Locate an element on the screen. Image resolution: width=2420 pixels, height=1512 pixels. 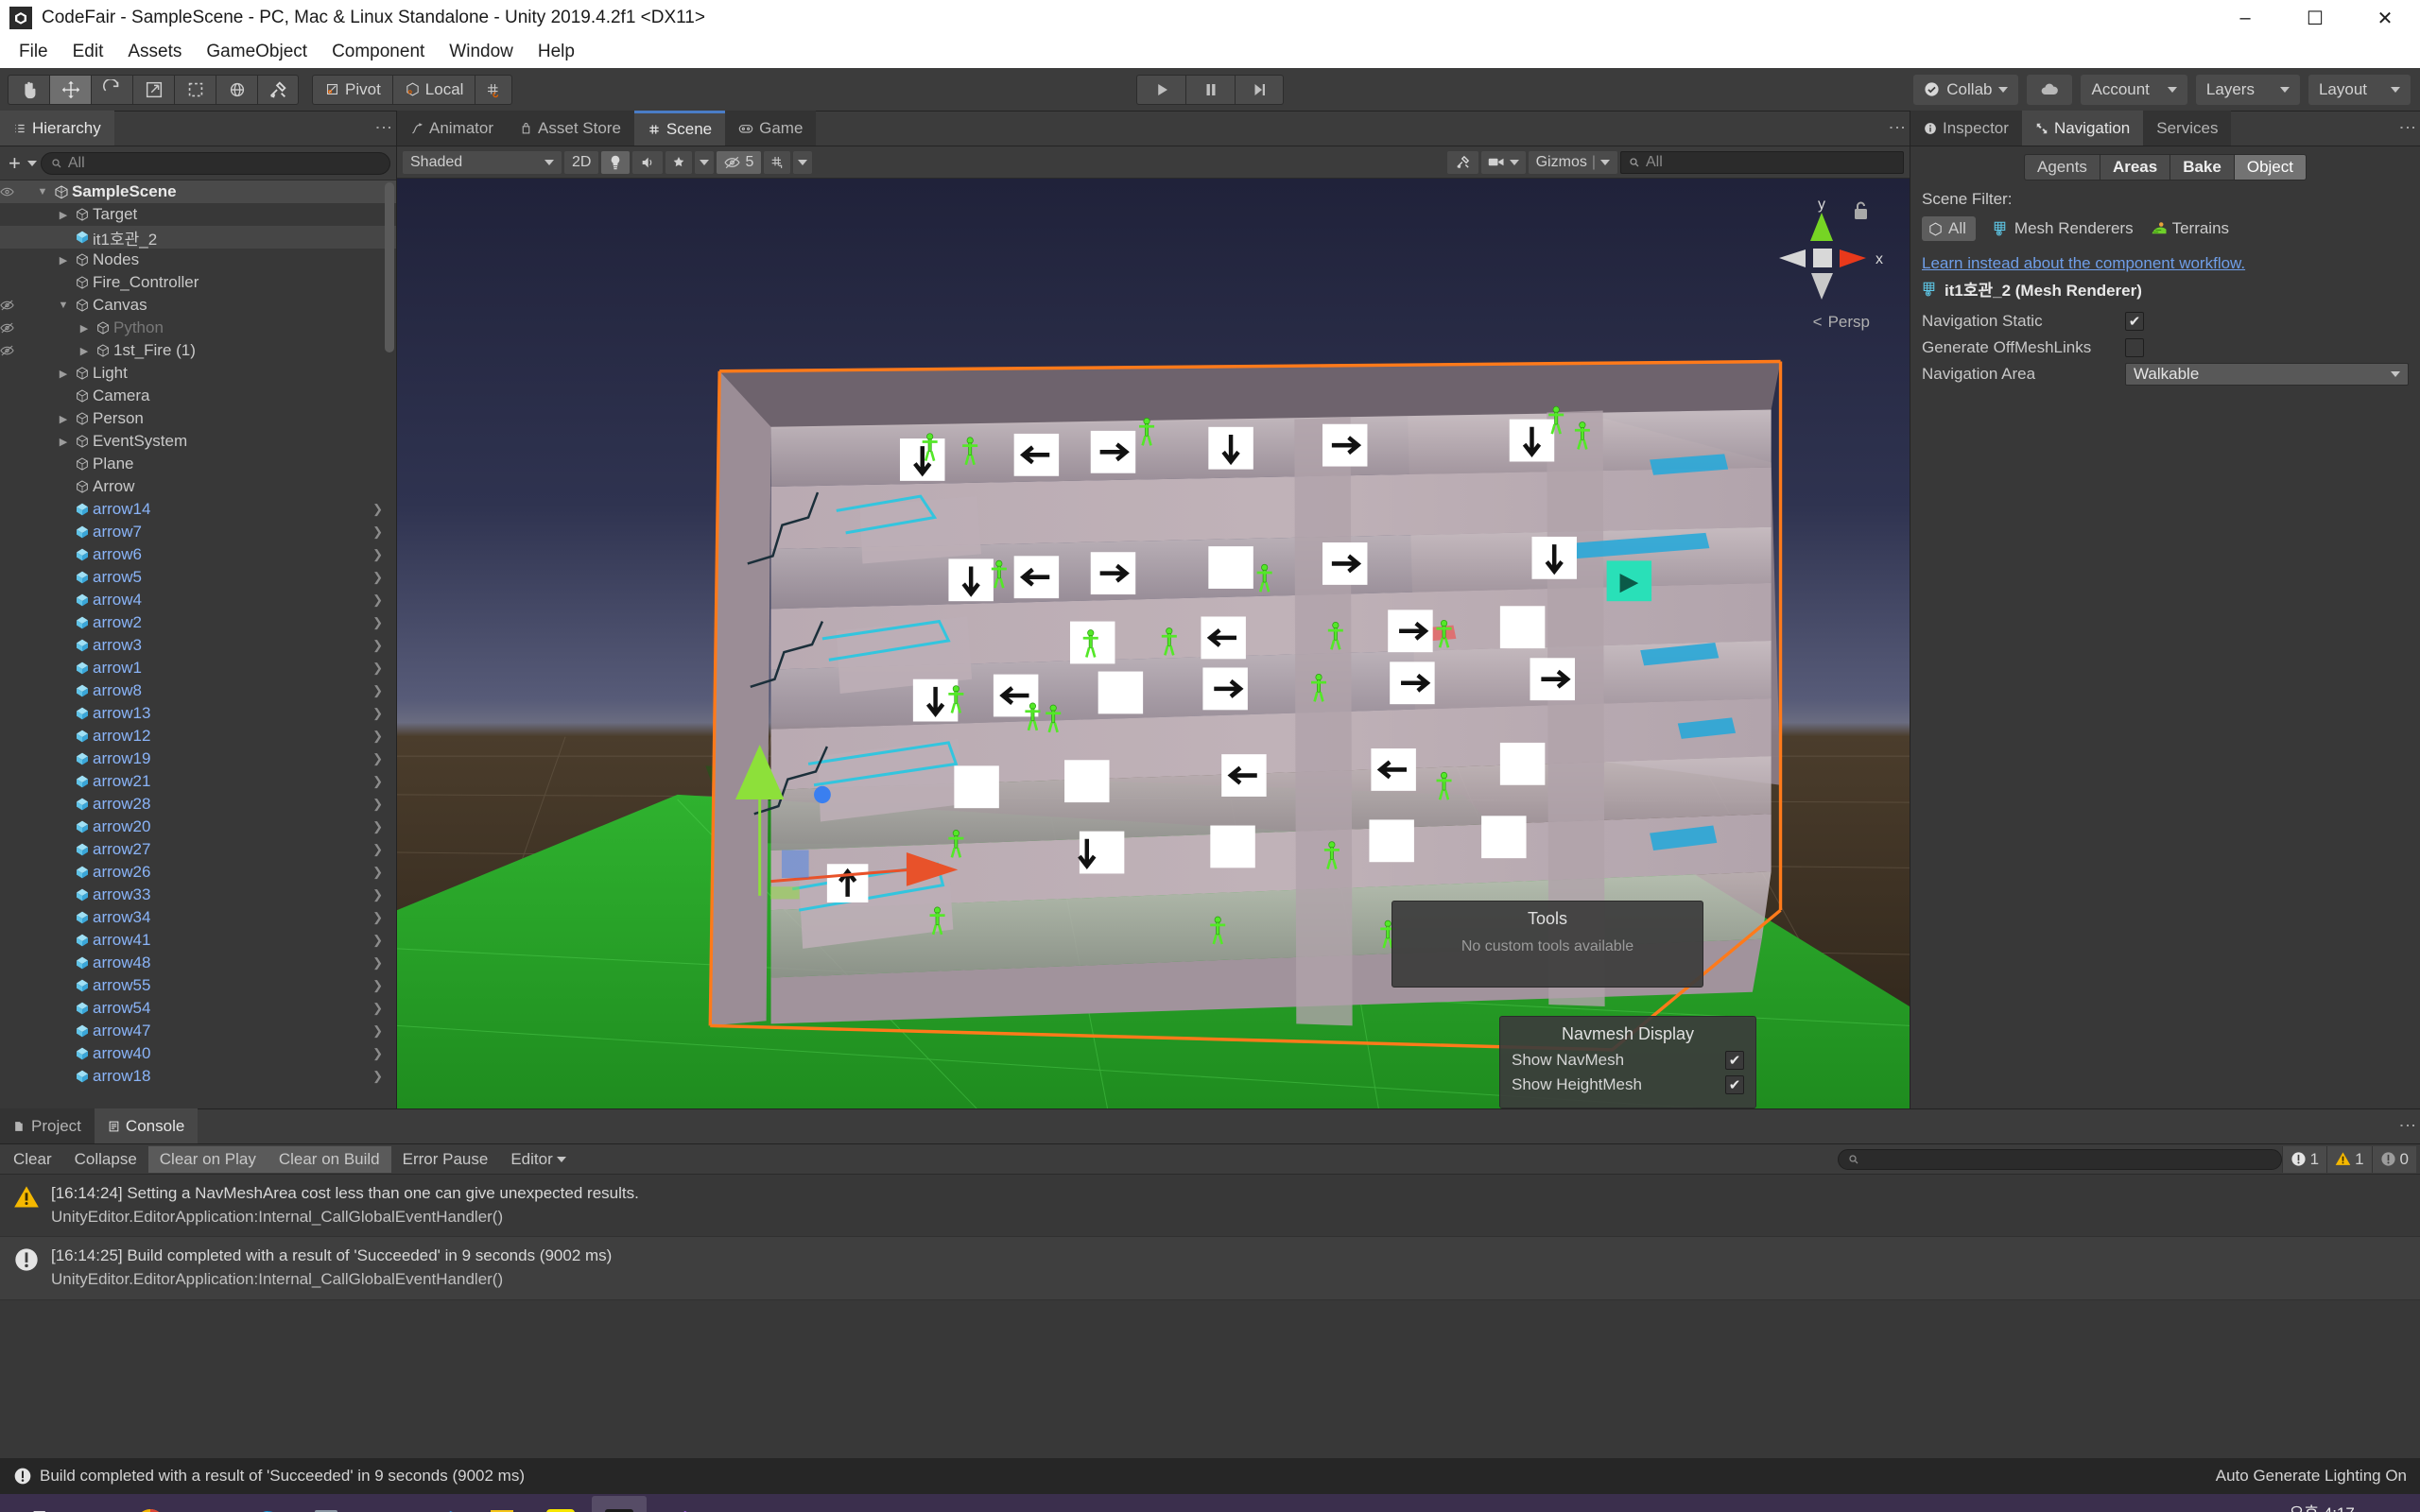
error-pause-button: Error Pause is located at coordinates (446, 1159).